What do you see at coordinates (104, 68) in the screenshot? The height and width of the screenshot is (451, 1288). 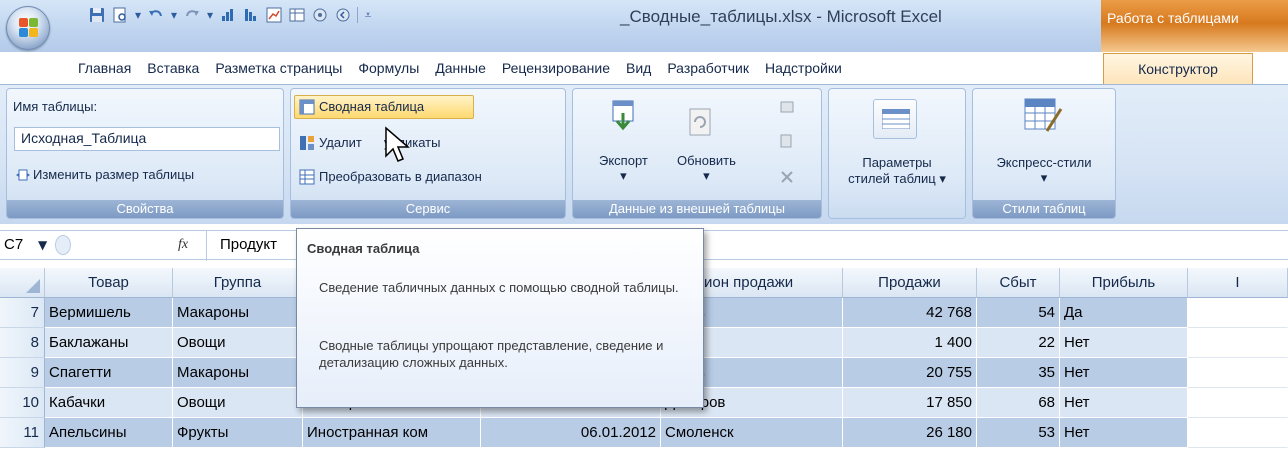 I see `tab-home: Главная` at bounding box center [104, 68].